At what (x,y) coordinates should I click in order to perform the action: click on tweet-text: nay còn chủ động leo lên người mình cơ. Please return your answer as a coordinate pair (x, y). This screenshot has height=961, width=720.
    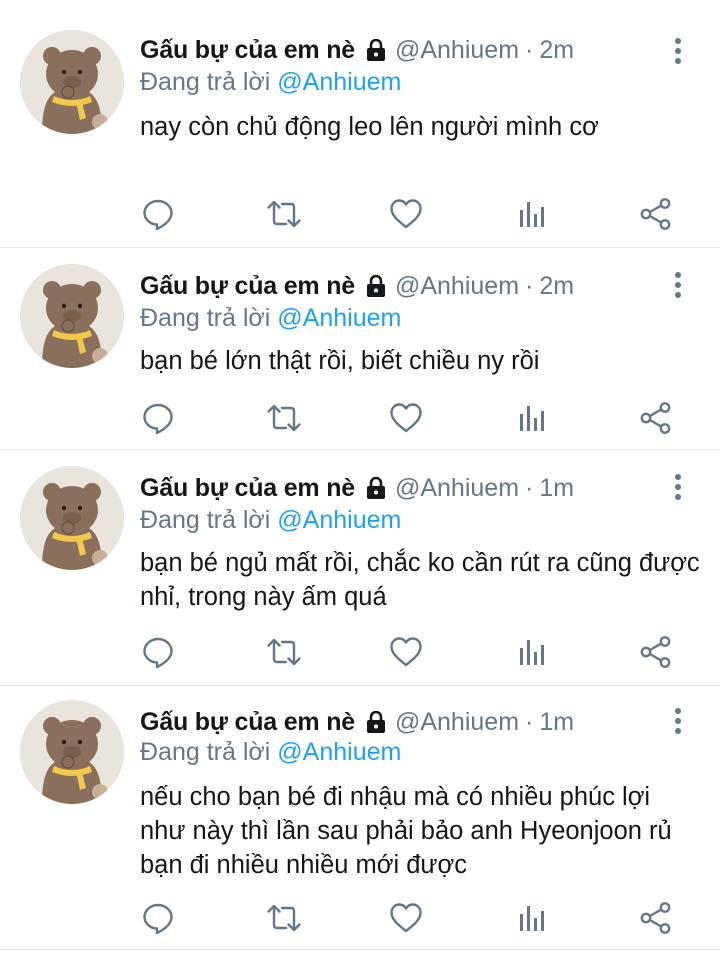
    Looking at the image, I should click on (369, 127).